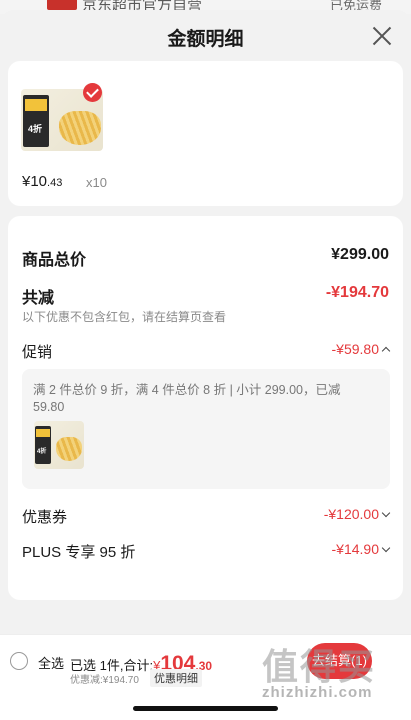  What do you see at coordinates (360, 254) in the screenshot?
I see `total-value: ¥299.00` at bounding box center [360, 254].